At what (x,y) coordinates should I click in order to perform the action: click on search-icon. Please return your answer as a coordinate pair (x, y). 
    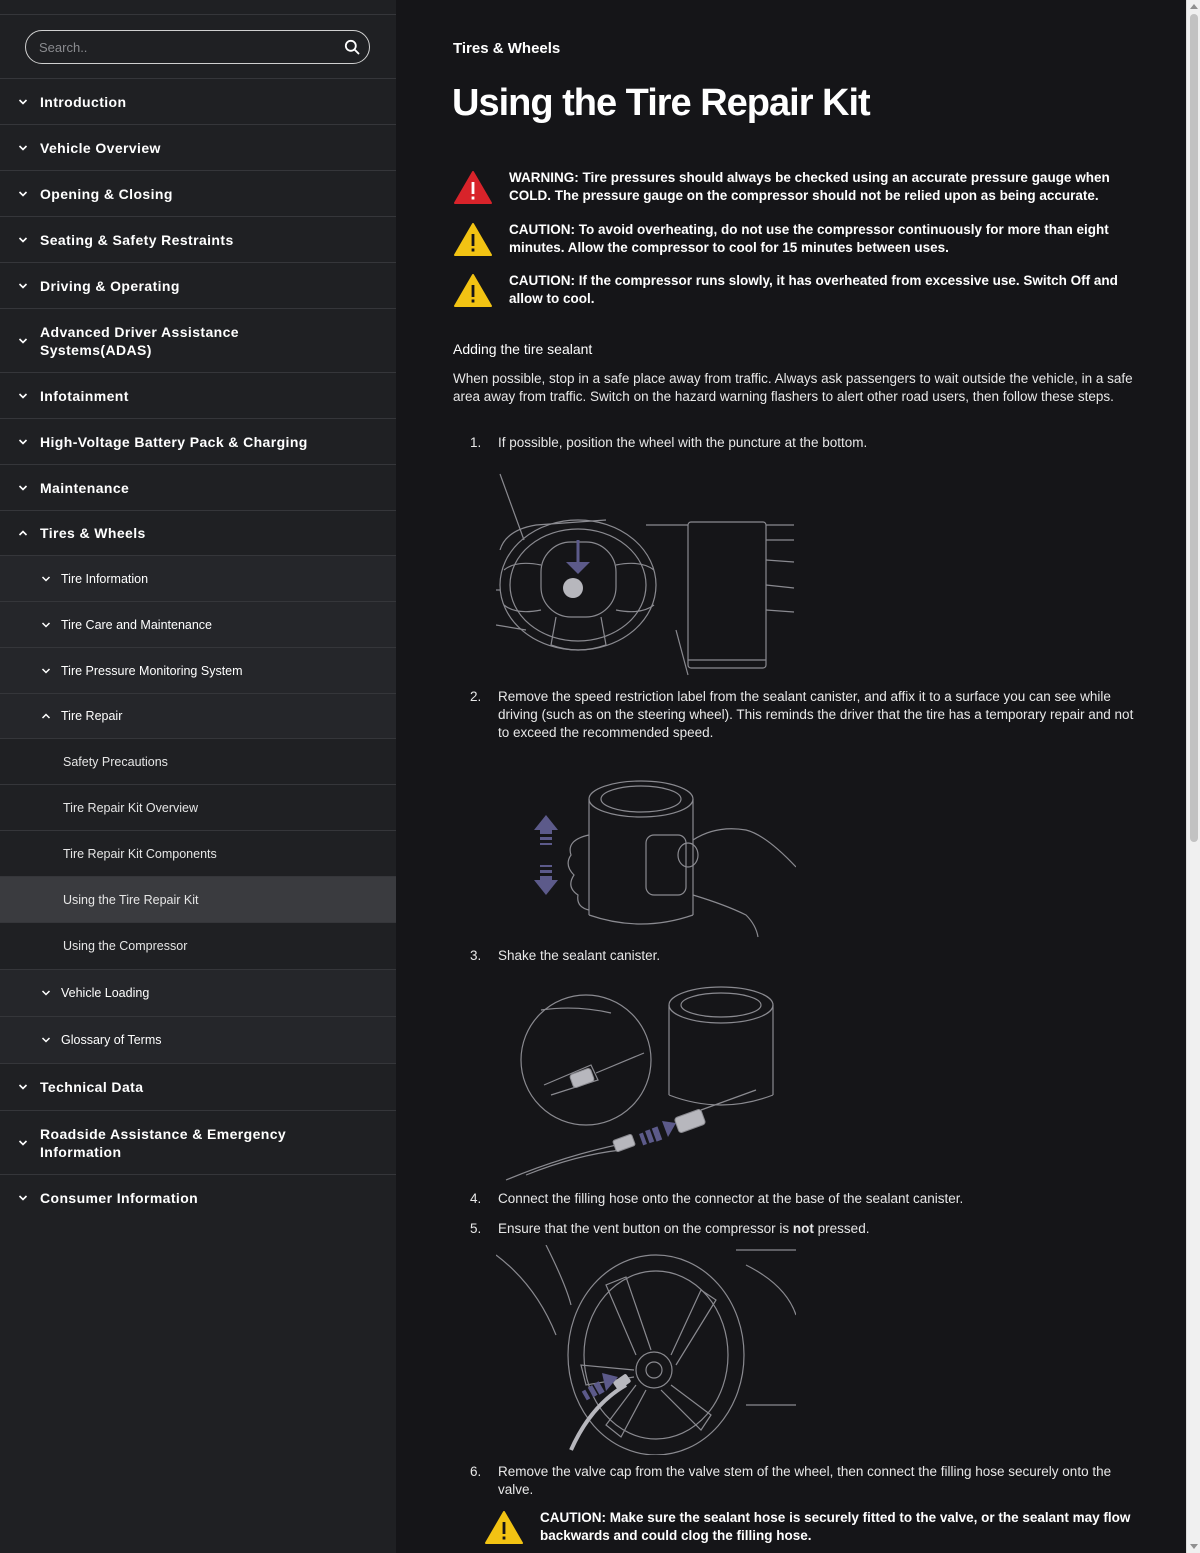
    Looking at the image, I should click on (352, 47).